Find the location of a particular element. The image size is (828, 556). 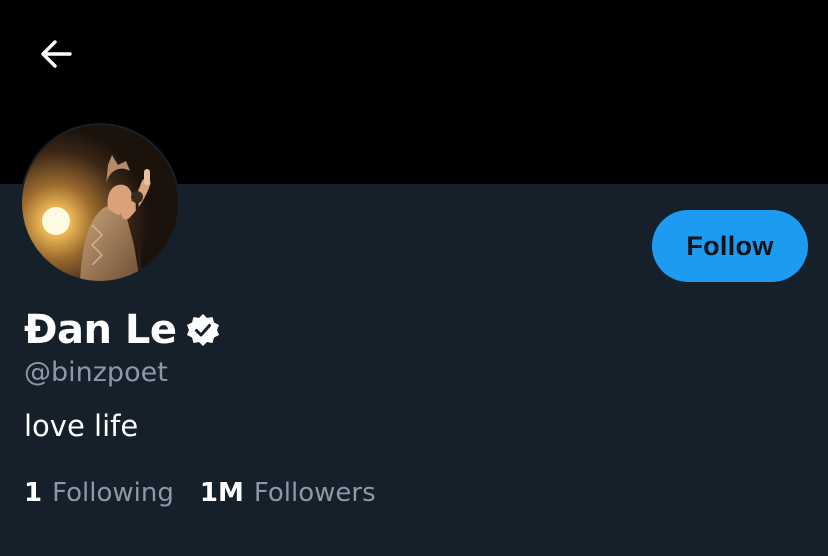

user-handle: @binzpoet is located at coordinates (96, 372).